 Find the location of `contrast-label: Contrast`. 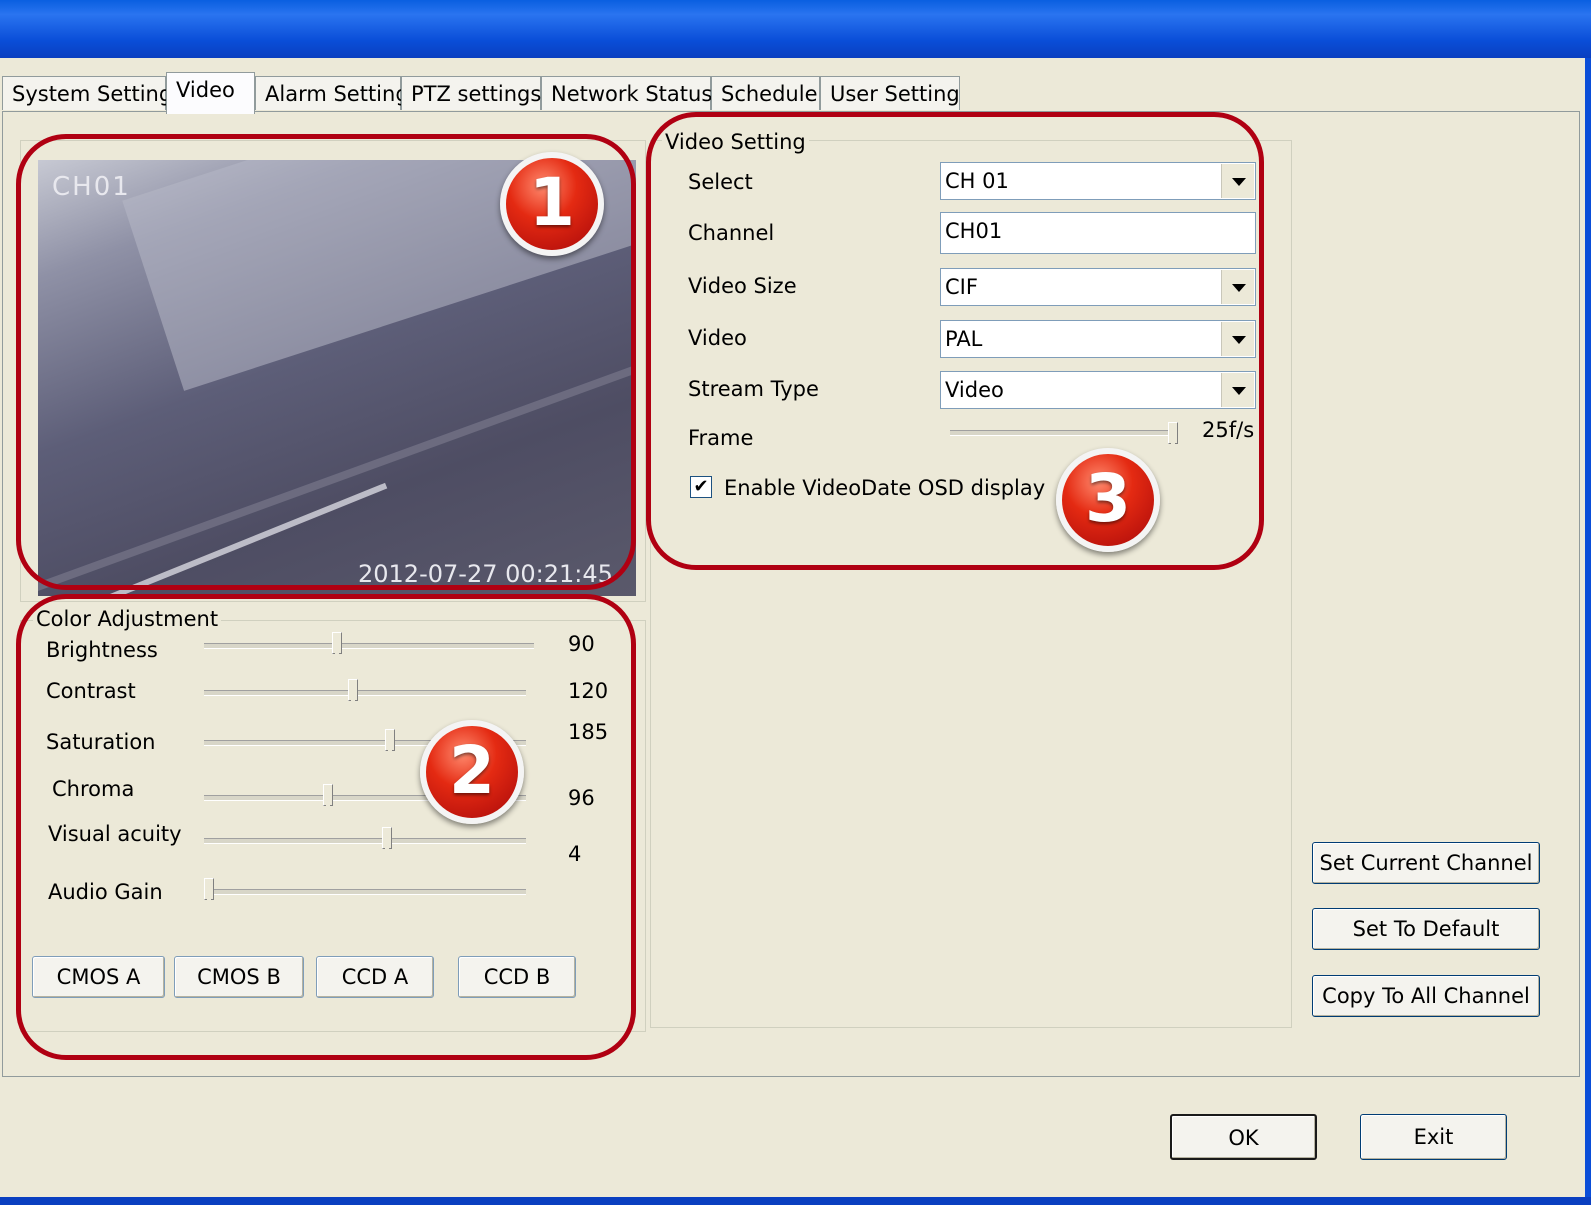

contrast-label: Contrast is located at coordinates (91, 691).